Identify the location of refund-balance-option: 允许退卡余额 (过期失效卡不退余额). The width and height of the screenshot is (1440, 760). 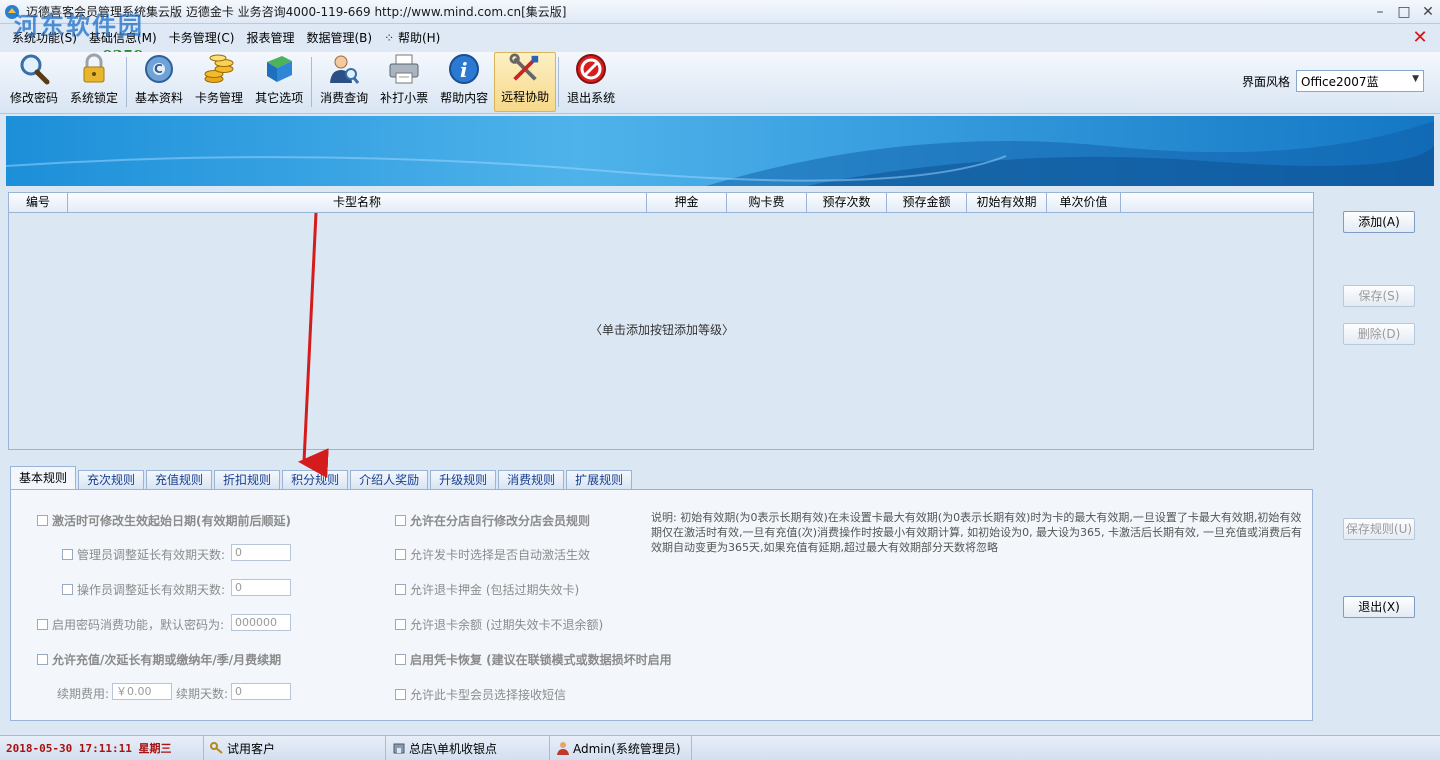
(499, 624).